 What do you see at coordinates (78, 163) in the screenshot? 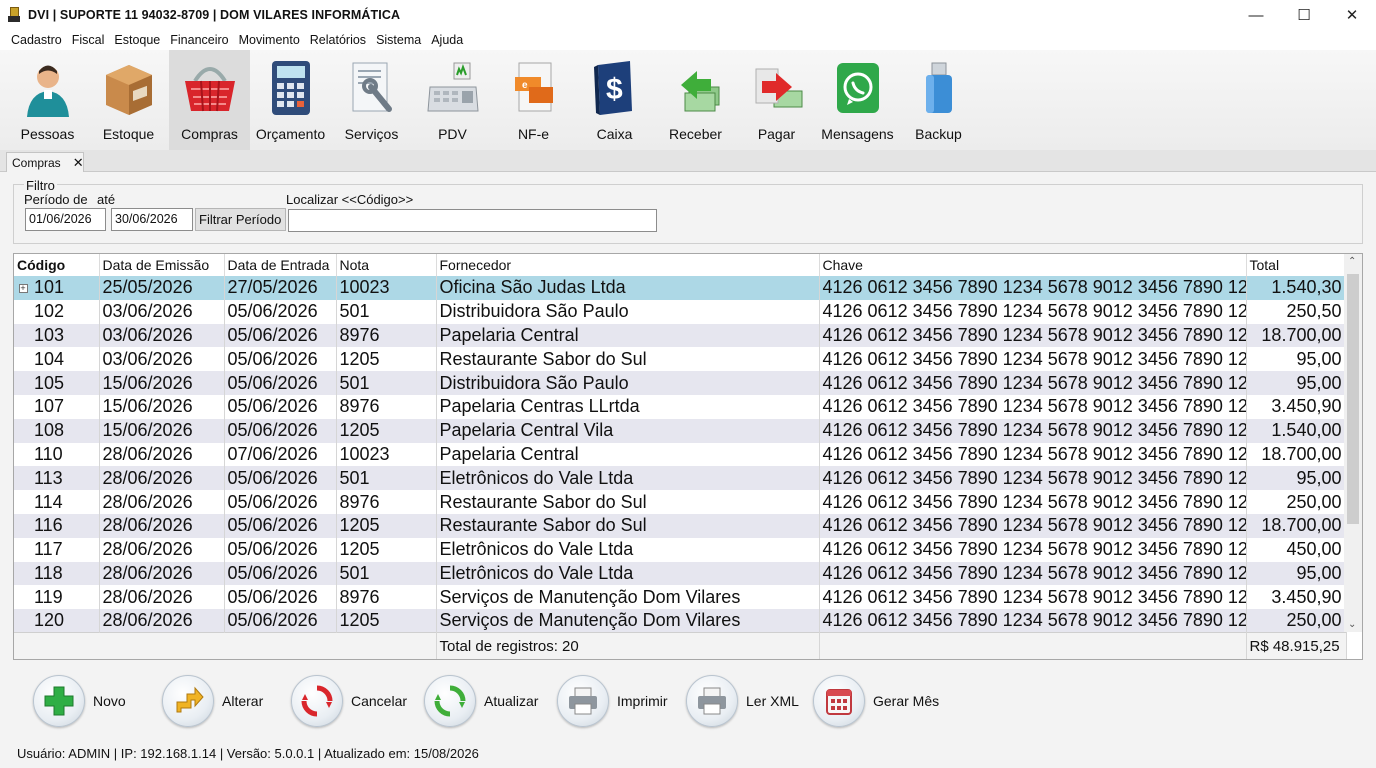
I see `close-tab-icon: ✕` at bounding box center [78, 163].